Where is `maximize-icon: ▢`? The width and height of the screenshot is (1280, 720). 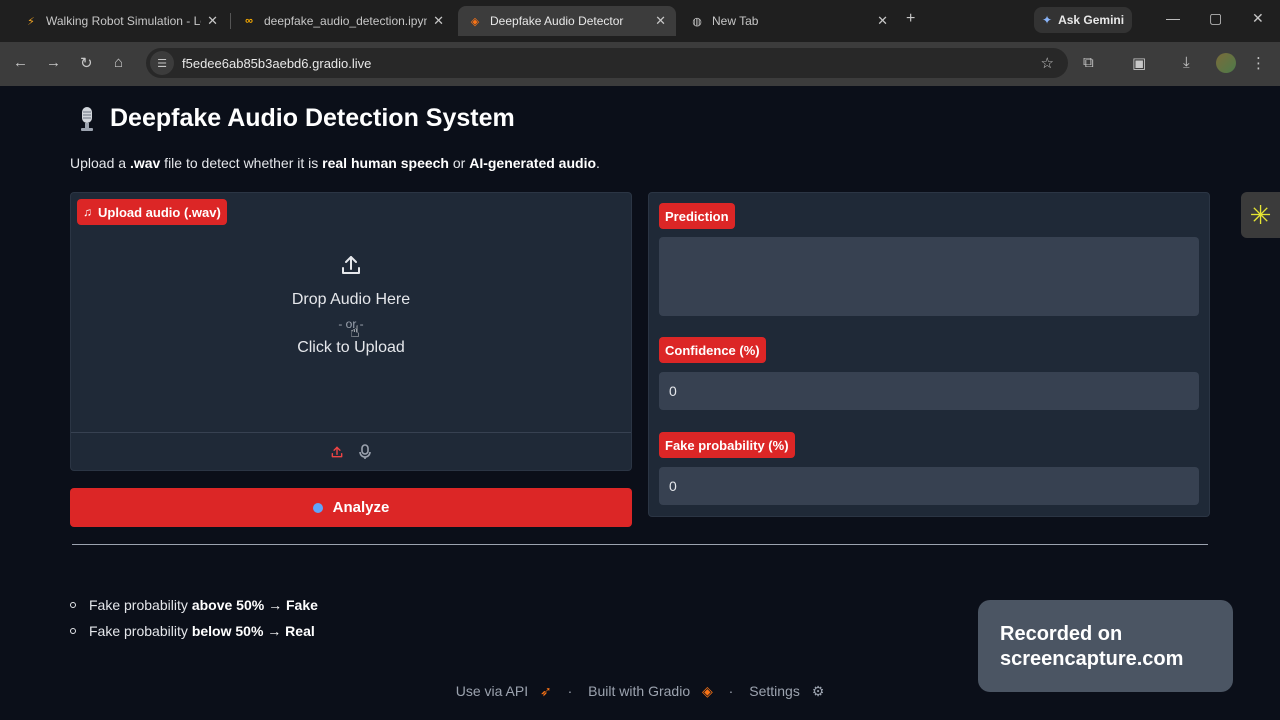
maximize-icon: ▢ is located at coordinates (1215, 18).